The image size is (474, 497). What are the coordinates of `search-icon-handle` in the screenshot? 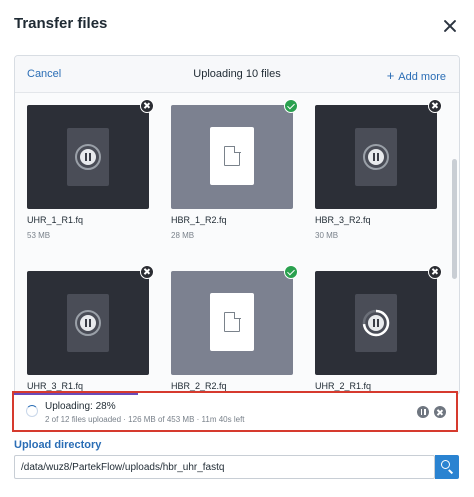 It's located at (451, 471).